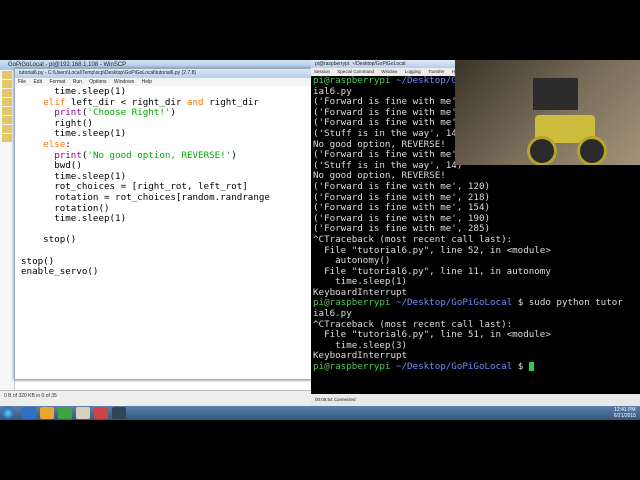 The height and width of the screenshot is (480, 640). I want to click on menu-options: Options, so click(97, 82).